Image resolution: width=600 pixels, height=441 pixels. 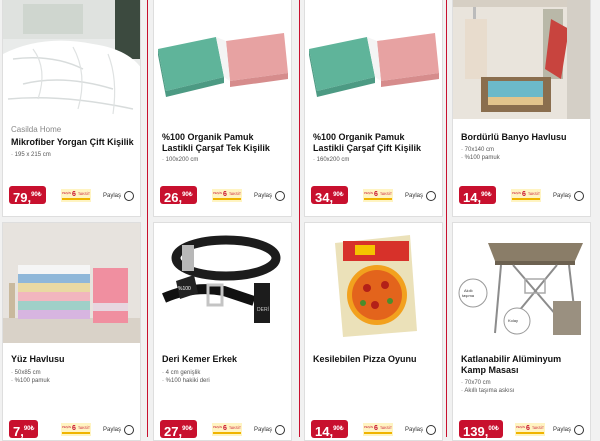 What do you see at coordinates (73, 359) in the screenshot?
I see `product-title: Yüz Havlusu` at bounding box center [73, 359].